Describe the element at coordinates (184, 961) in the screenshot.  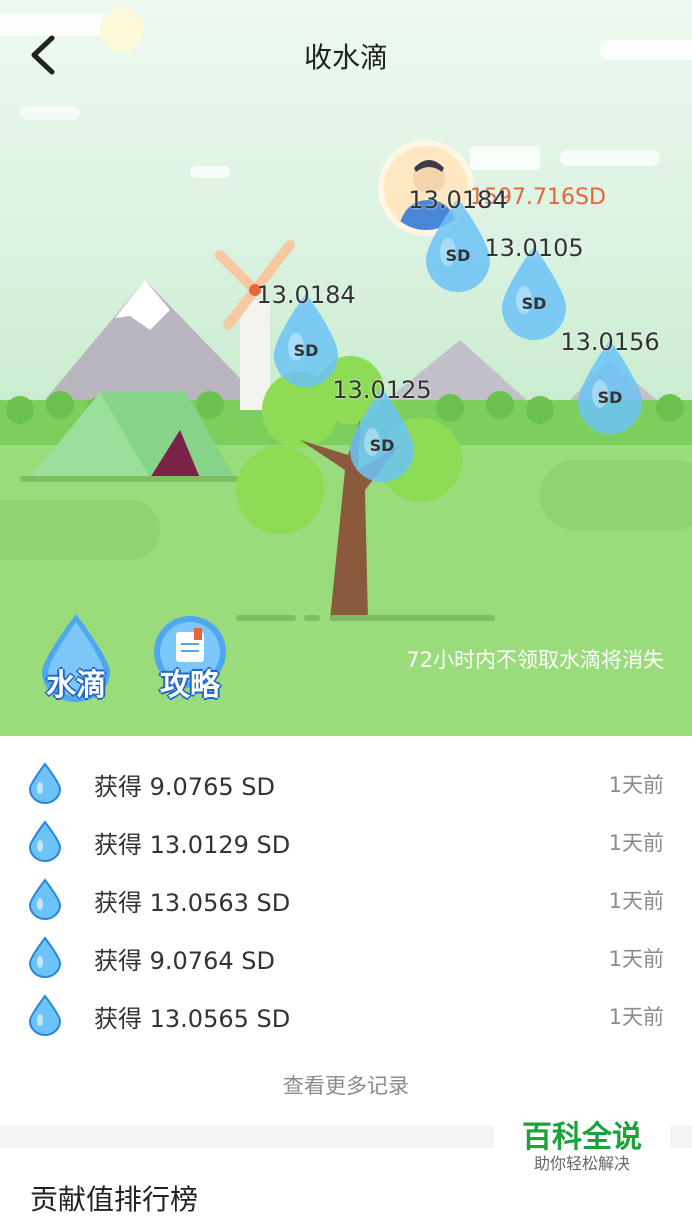
I see `record-text: 获得 9.0764 SD` at that location.